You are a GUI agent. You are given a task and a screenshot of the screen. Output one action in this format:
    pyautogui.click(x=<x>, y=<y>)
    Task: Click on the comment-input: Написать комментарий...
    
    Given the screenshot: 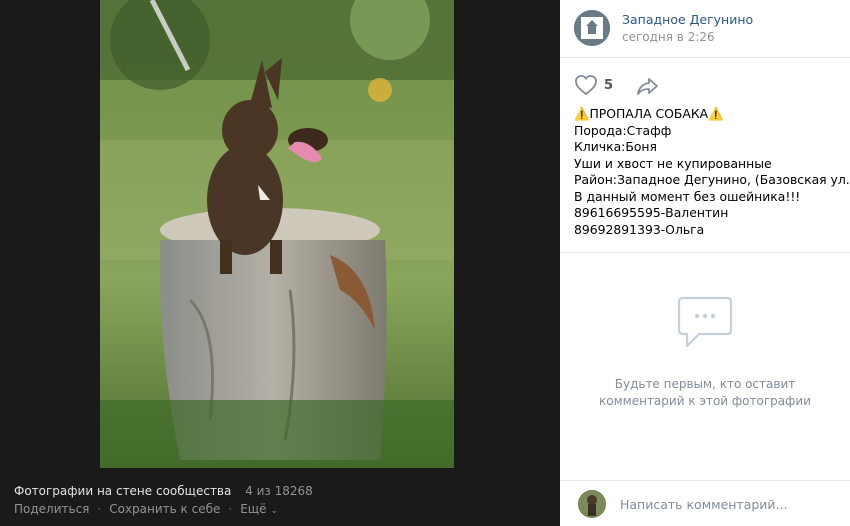 What is the action you would take?
    pyautogui.click(x=703, y=504)
    